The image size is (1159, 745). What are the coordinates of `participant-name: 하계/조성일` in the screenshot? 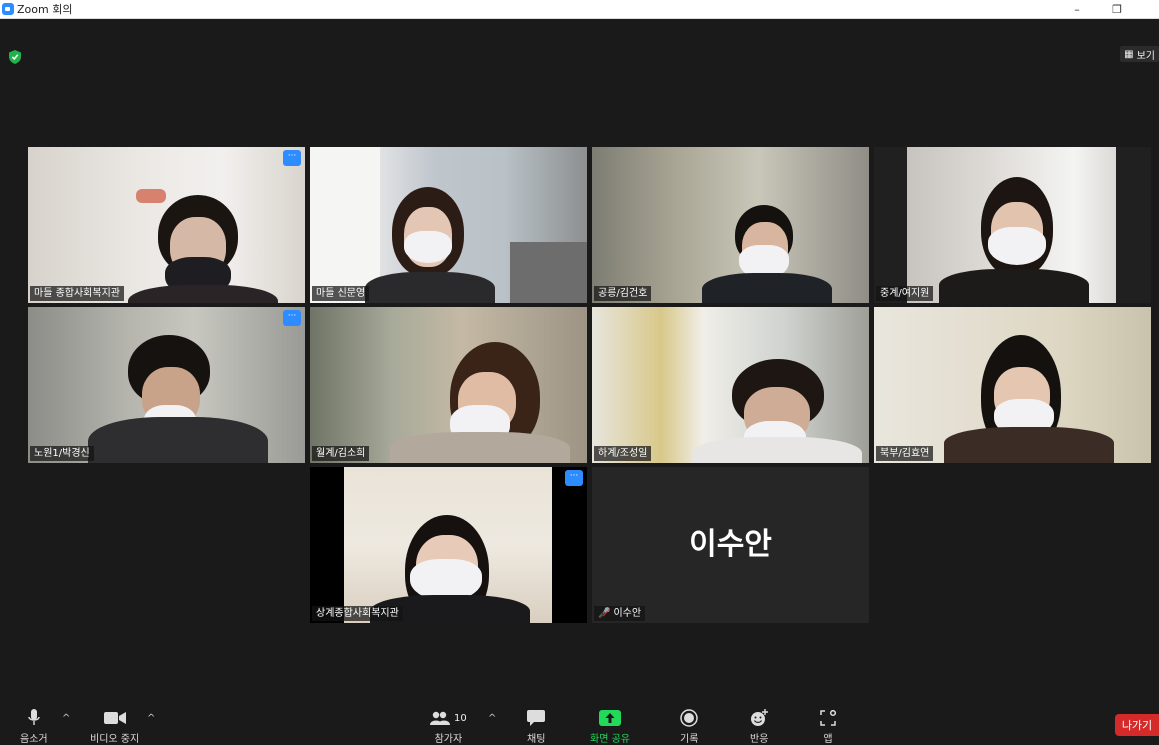 It's located at (623, 453).